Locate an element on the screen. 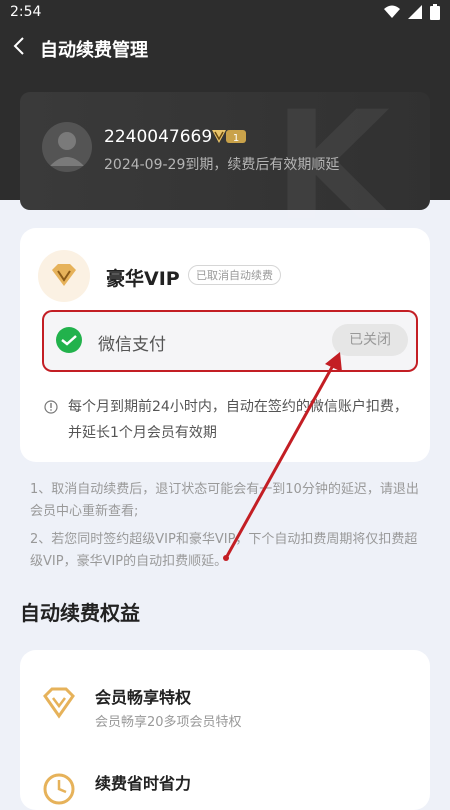  vip-icon-wrap is located at coordinates (64, 276).